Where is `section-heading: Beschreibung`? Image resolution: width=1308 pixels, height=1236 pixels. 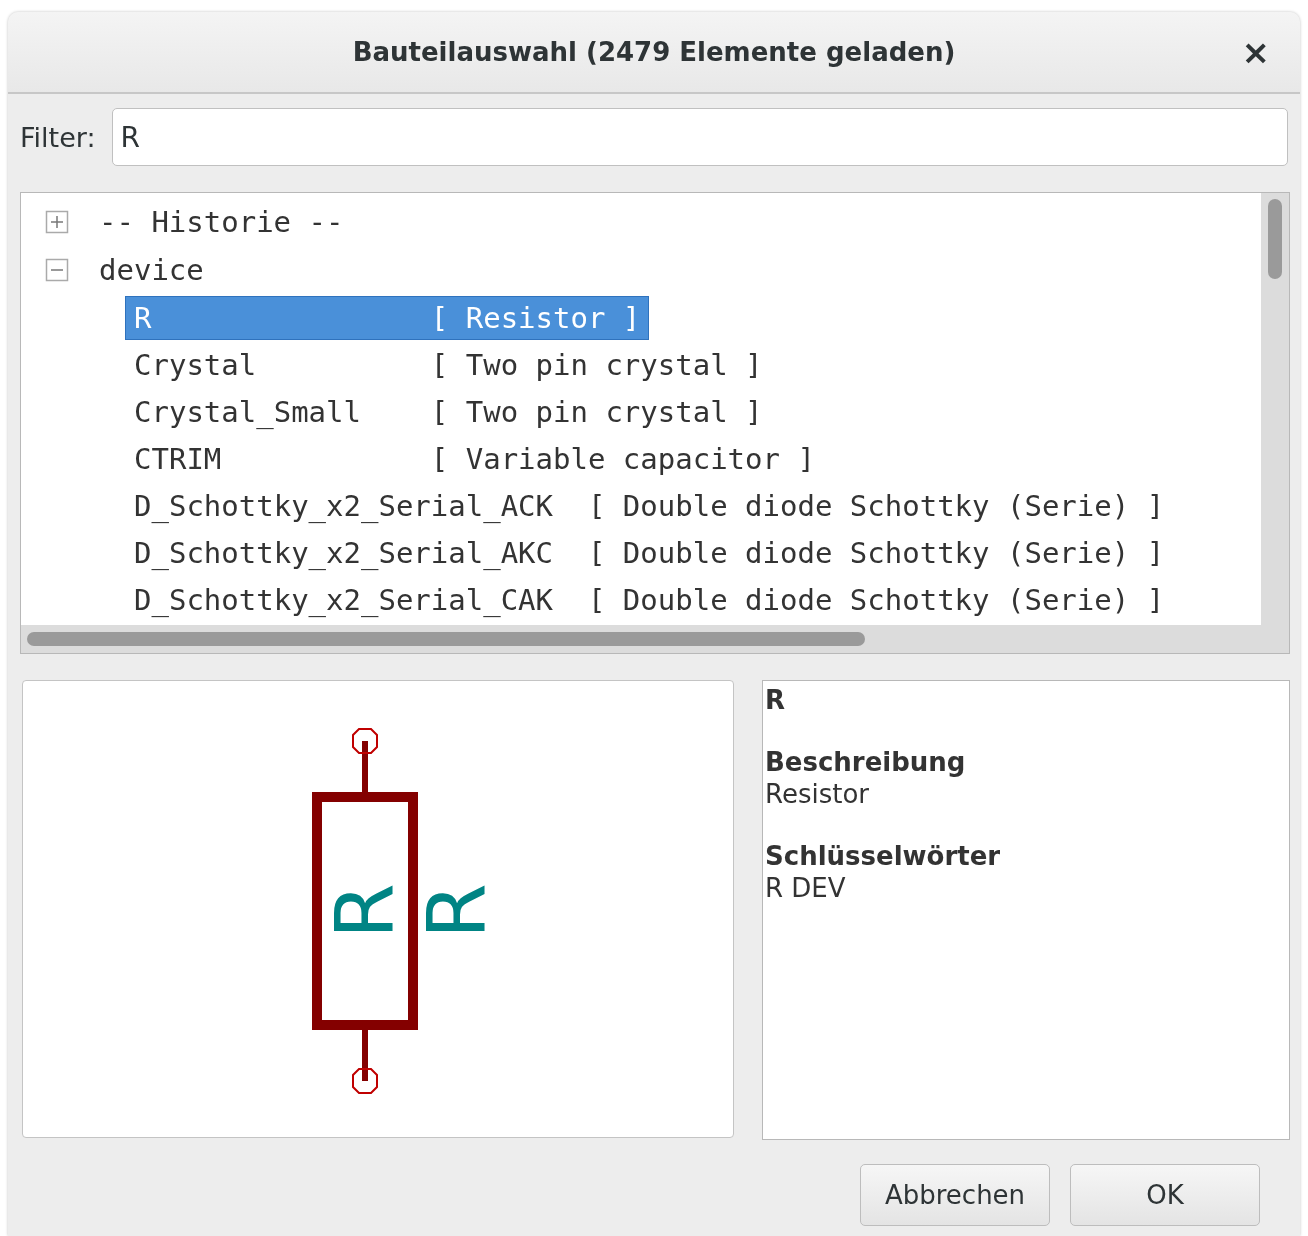 section-heading: Beschreibung is located at coordinates (866, 762).